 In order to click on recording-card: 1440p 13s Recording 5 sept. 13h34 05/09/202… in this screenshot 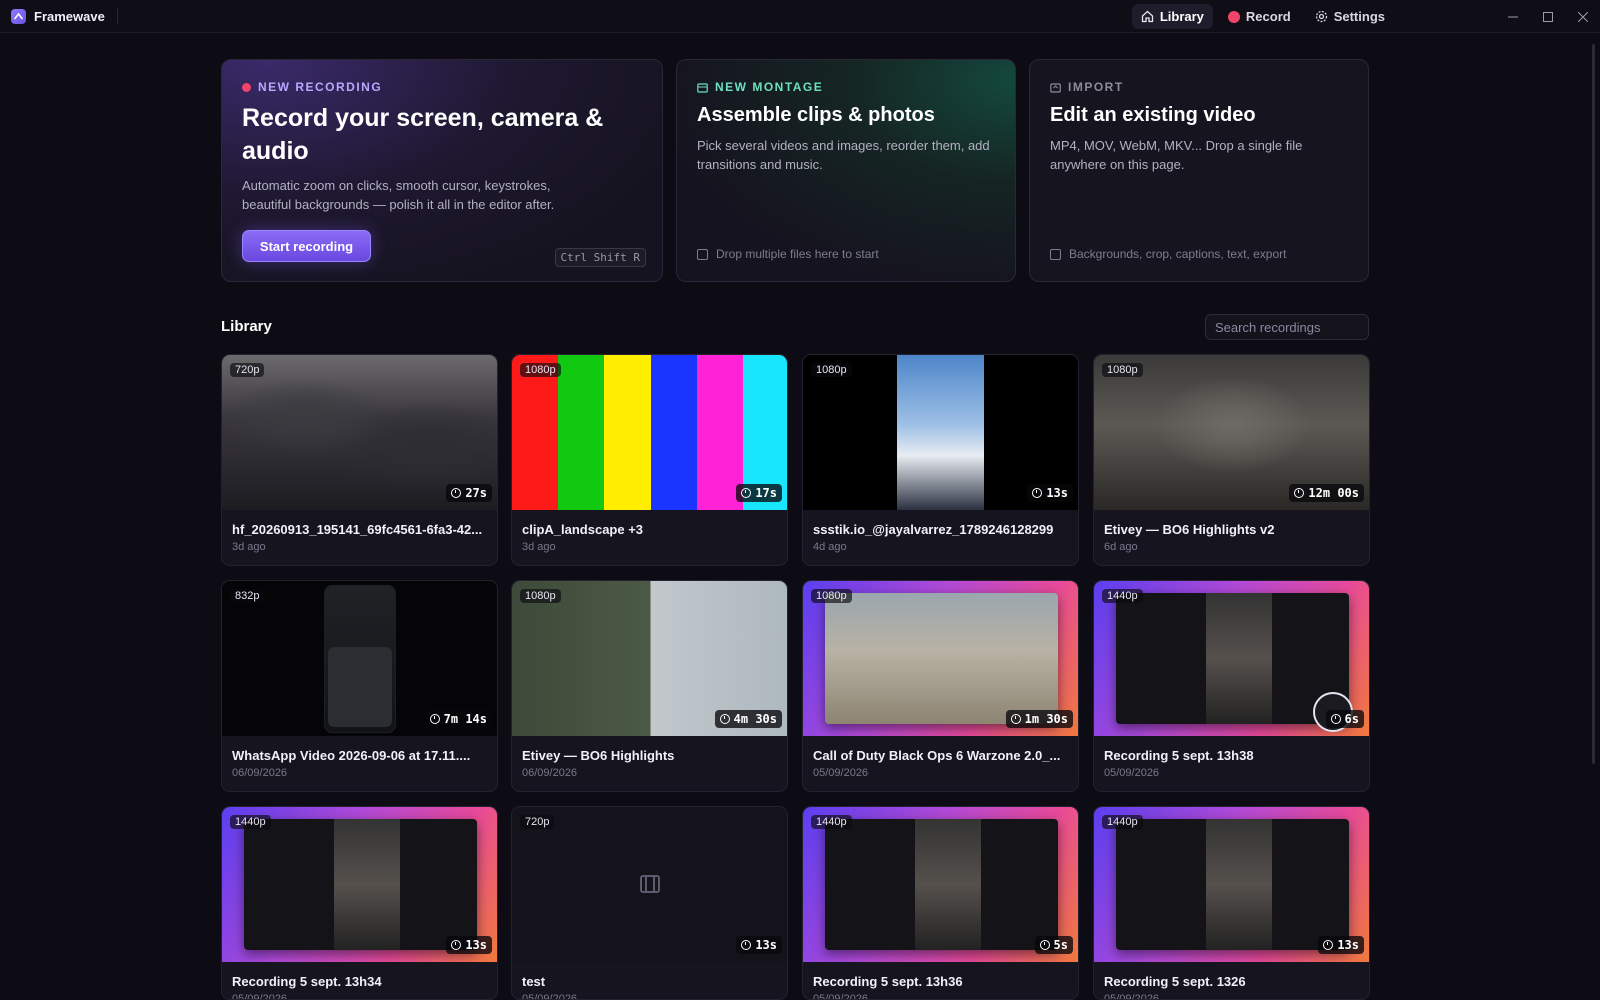, I will do `click(359, 903)`.